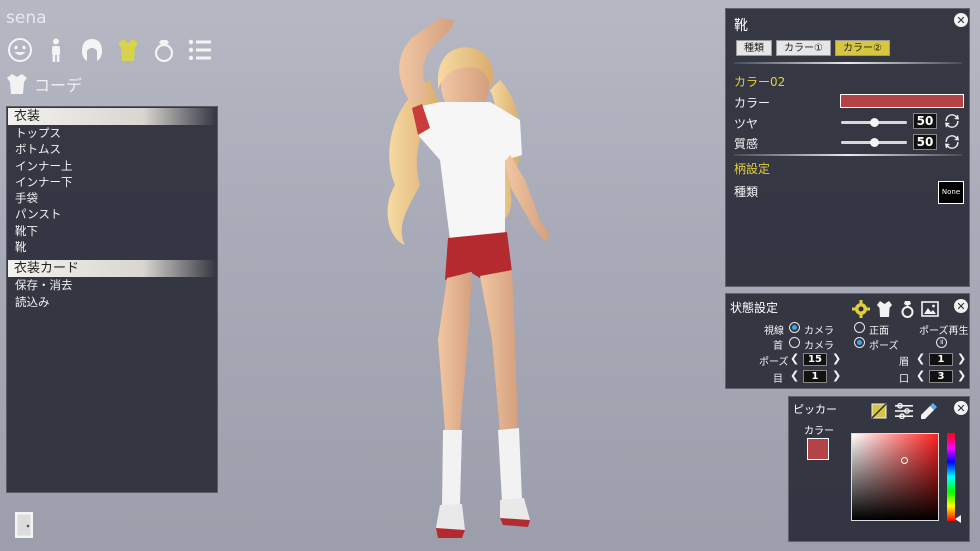 The image size is (980, 551). Describe the element at coordinates (961, 359) in the screenshot. I see `eyebrow-next-icon: ❯` at that location.